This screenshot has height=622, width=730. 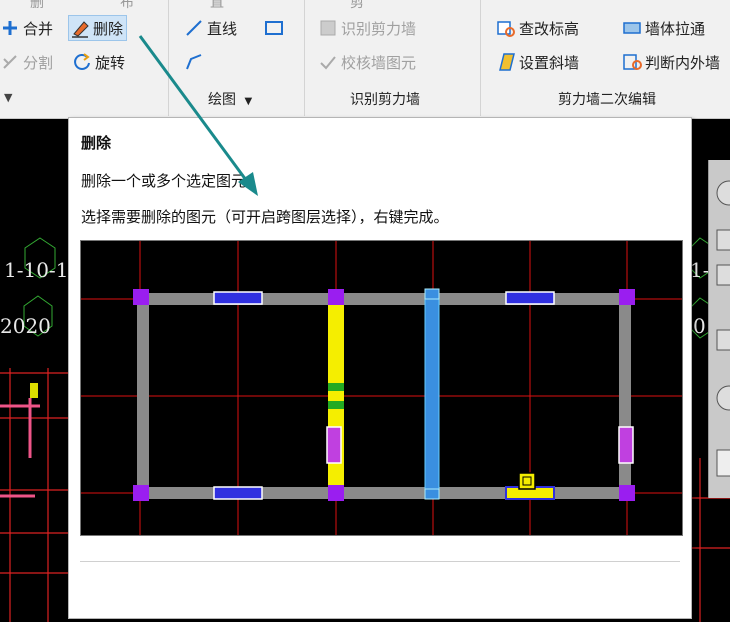 I want to click on rectangle-button, so click(x=275, y=28).